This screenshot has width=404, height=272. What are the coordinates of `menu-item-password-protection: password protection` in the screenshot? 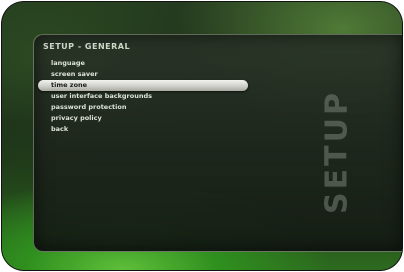 It's located at (143, 107).